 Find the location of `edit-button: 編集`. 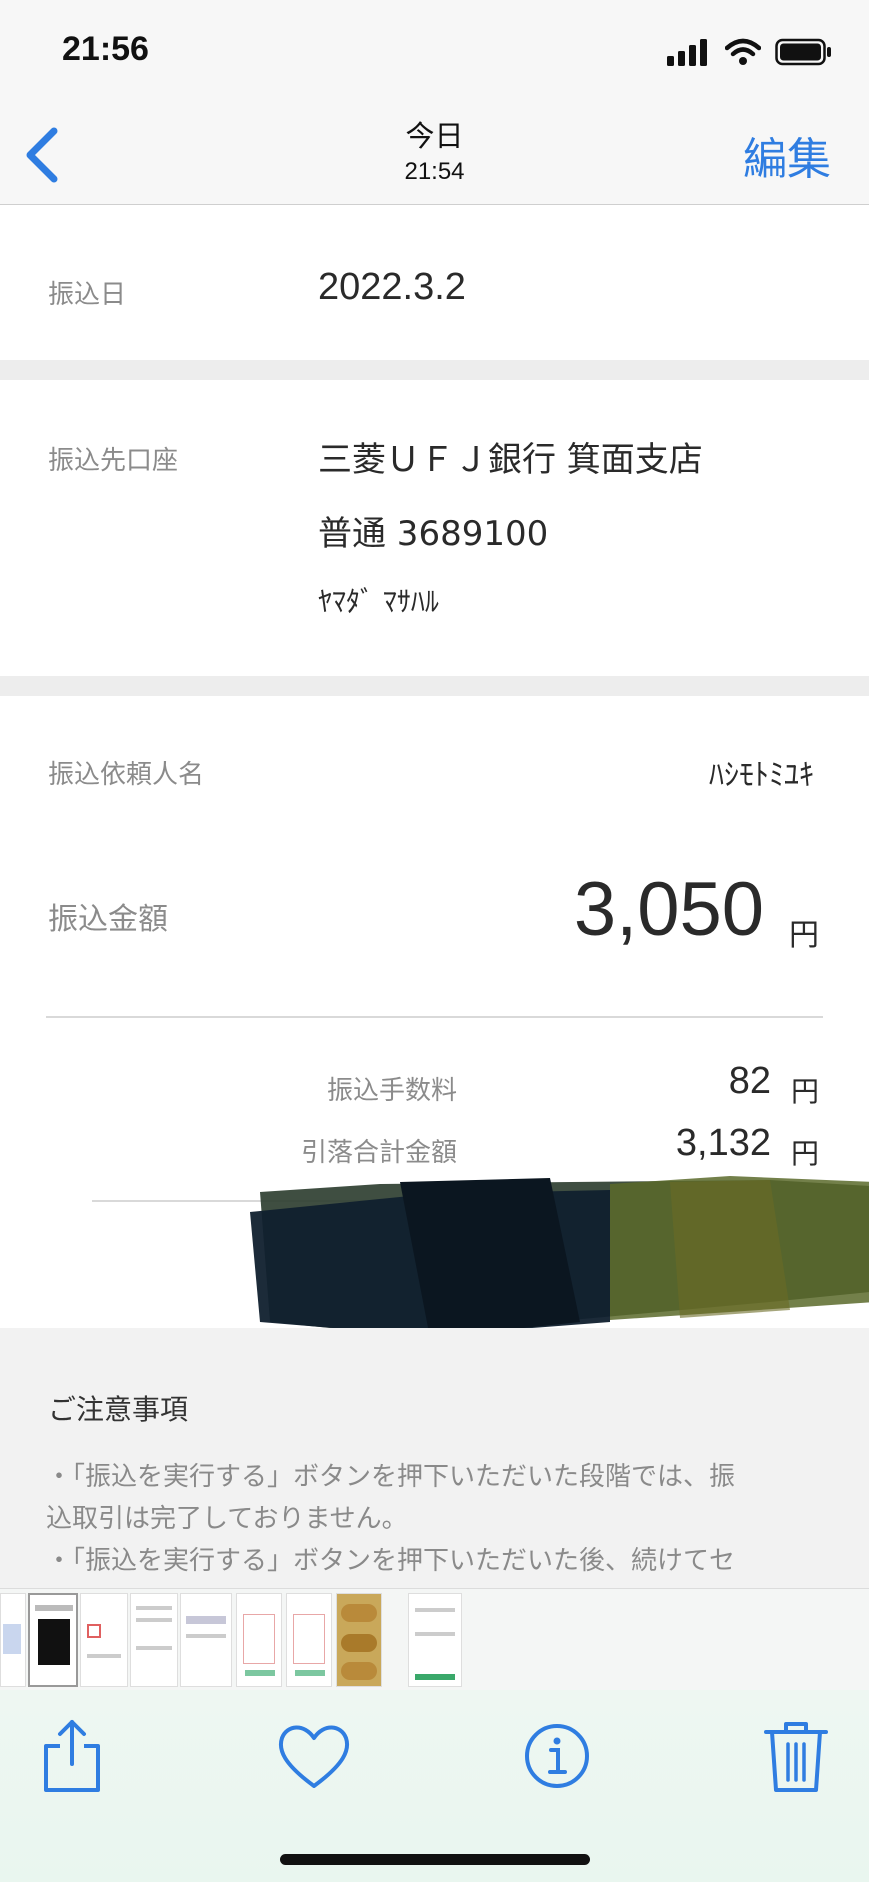

edit-button: 編集 is located at coordinates (787, 155).